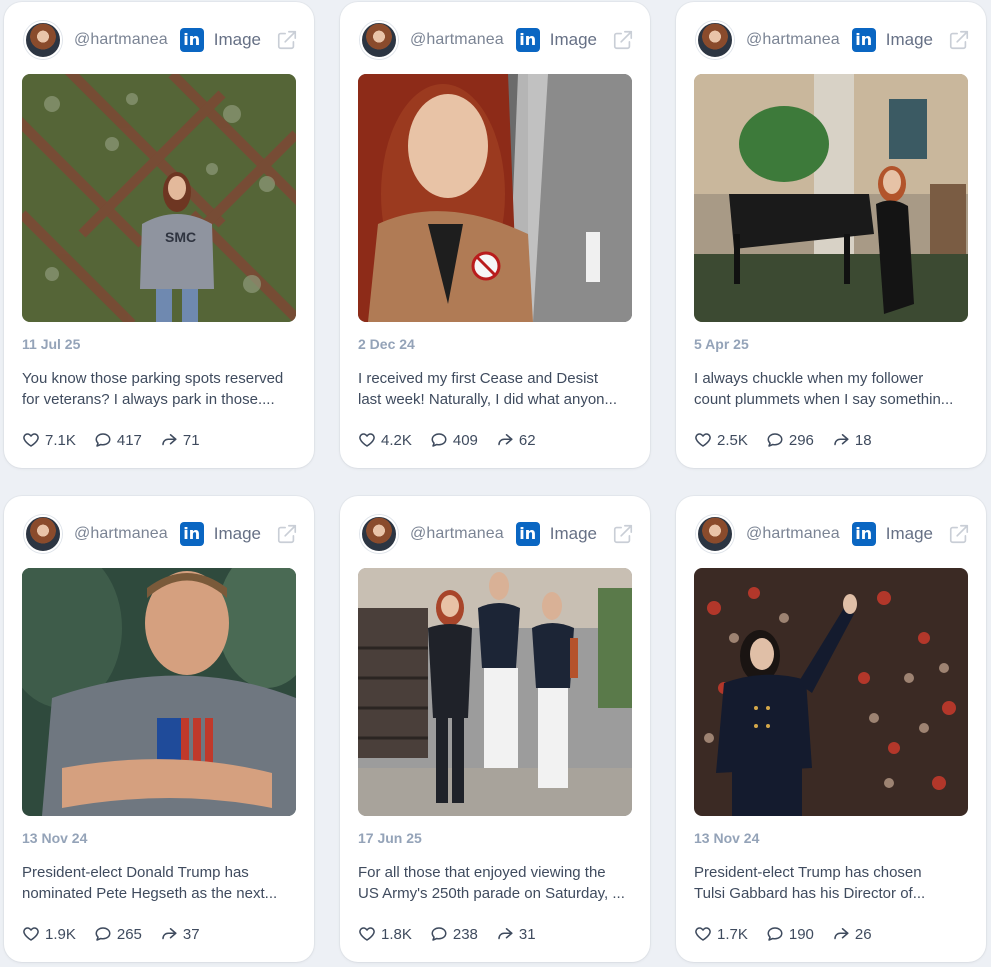 The image size is (991, 967). I want to click on engagement-stats: 7.1K 417 71, so click(159, 440).